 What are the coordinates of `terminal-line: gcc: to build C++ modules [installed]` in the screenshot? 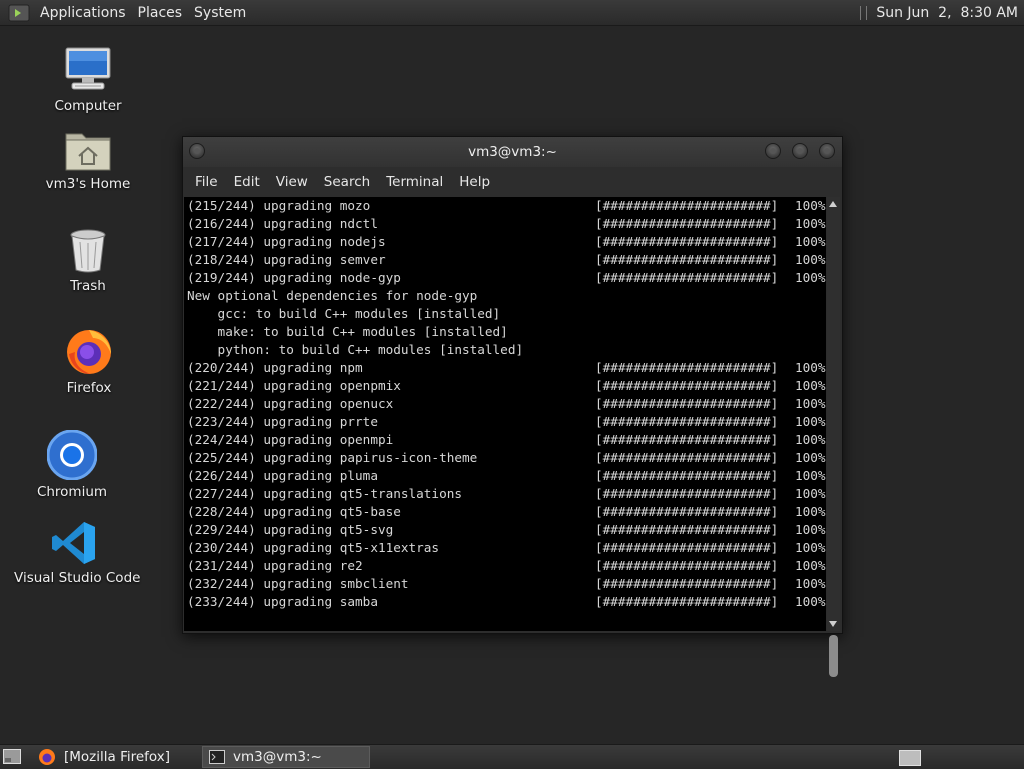 It's located at (506, 314).